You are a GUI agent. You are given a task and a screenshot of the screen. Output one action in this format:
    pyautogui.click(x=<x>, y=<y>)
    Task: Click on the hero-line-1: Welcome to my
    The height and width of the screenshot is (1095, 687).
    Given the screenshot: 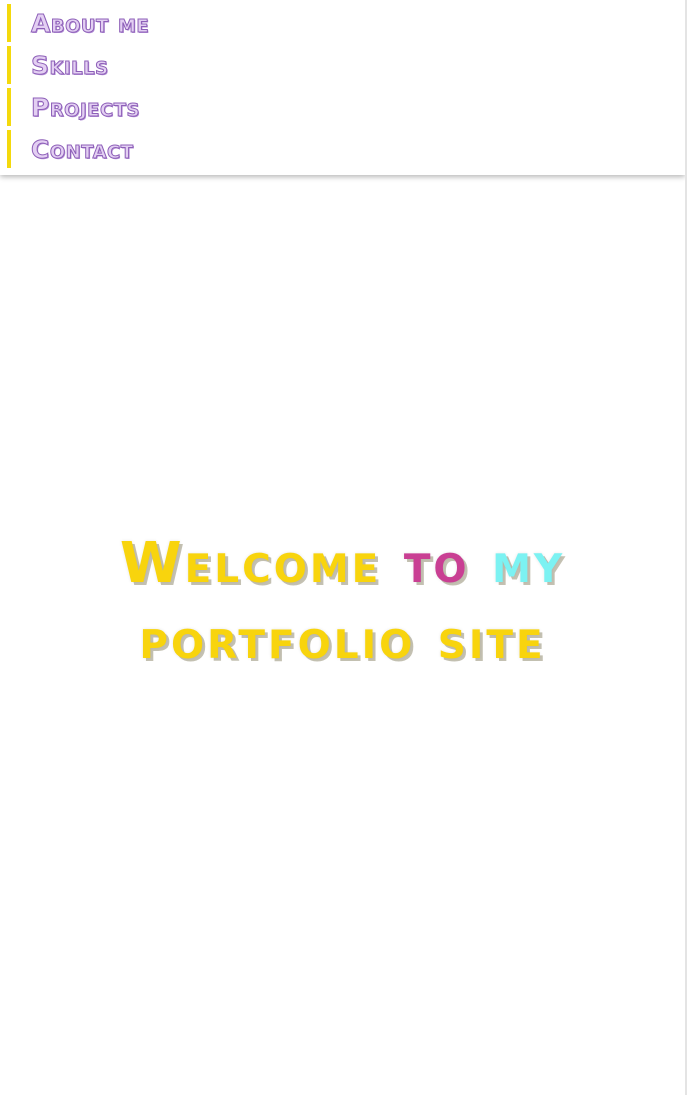 What is the action you would take?
    pyautogui.click(x=342, y=564)
    